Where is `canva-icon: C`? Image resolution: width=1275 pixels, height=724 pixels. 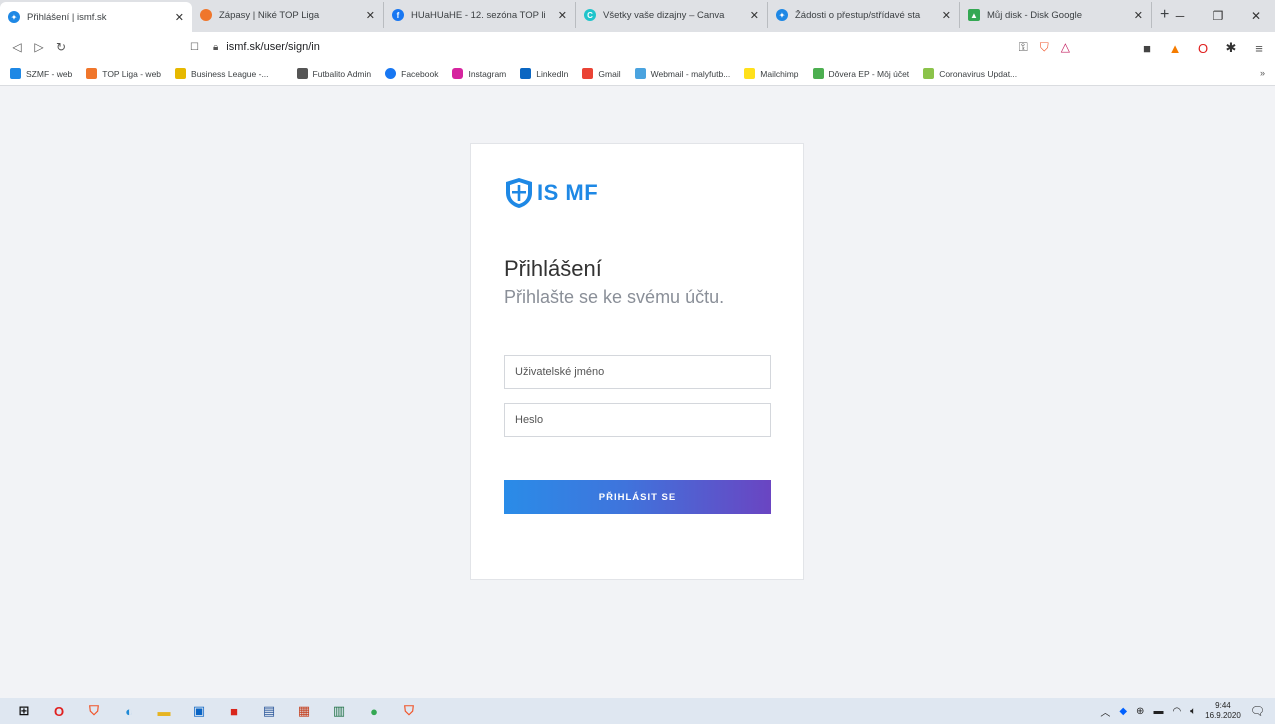 canva-icon: C is located at coordinates (590, 15).